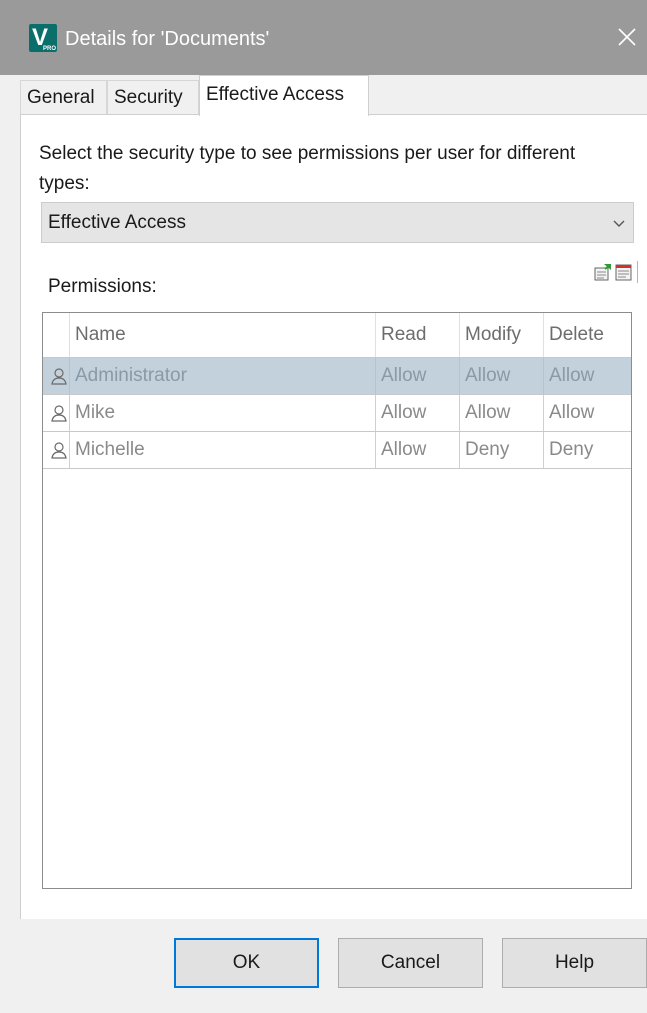 This screenshot has height=1013, width=647. What do you see at coordinates (222, 413) in the screenshot?
I see `cell-name: Mike` at bounding box center [222, 413].